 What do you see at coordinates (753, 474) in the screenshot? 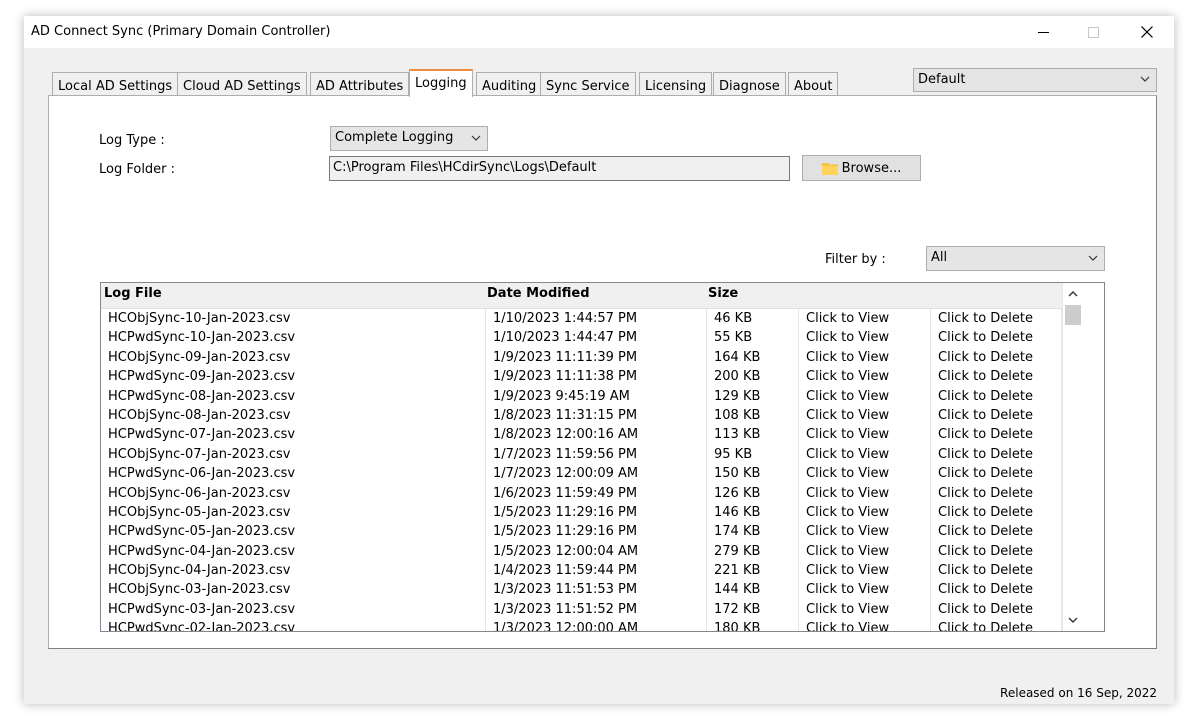
I see `size-cell: 150 KB` at bounding box center [753, 474].